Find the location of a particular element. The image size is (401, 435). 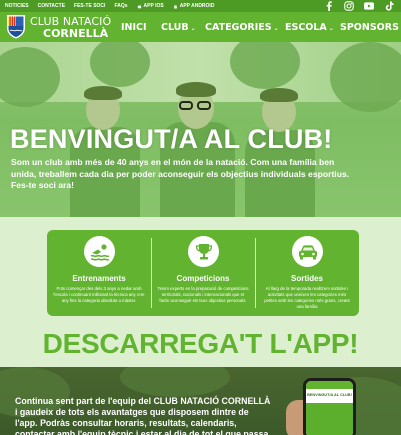

topbar-link-faqs: FAQs is located at coordinates (120, 6).